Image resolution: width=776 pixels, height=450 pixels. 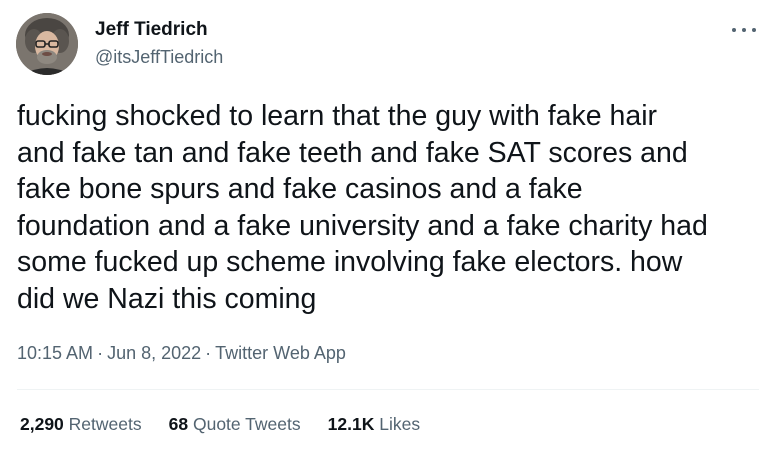 I want to click on quote-tweets-label: Quote Tweets, so click(x=246, y=424).